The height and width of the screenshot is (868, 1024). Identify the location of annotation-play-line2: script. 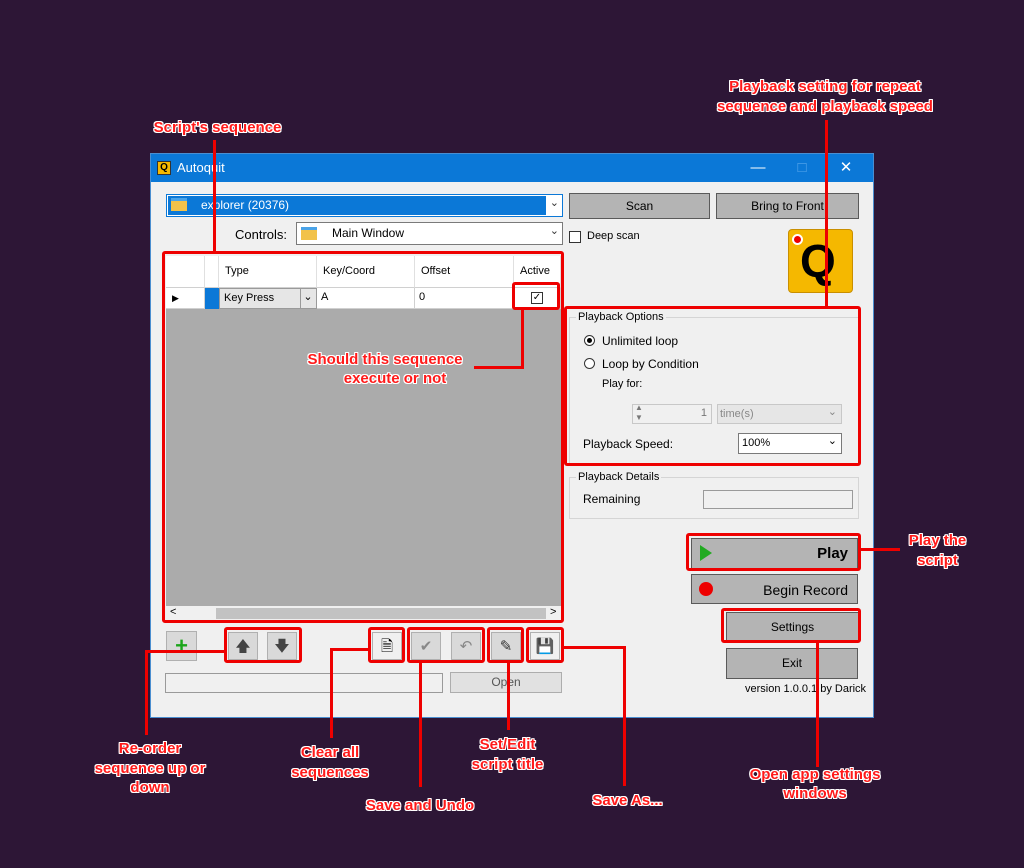
(937, 560).